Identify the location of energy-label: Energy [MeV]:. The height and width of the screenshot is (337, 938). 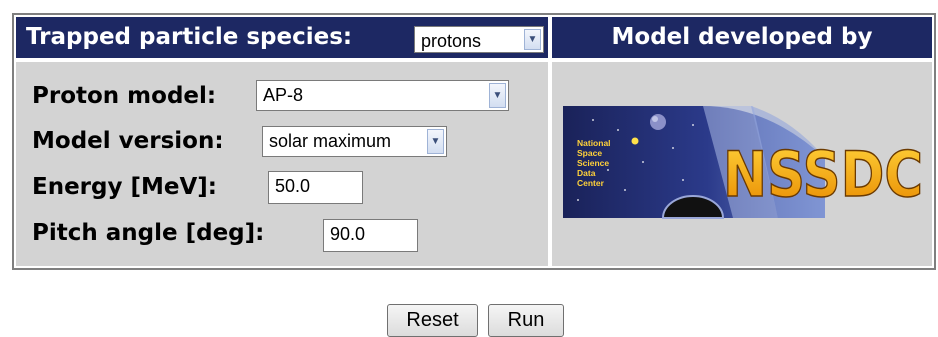
(124, 187).